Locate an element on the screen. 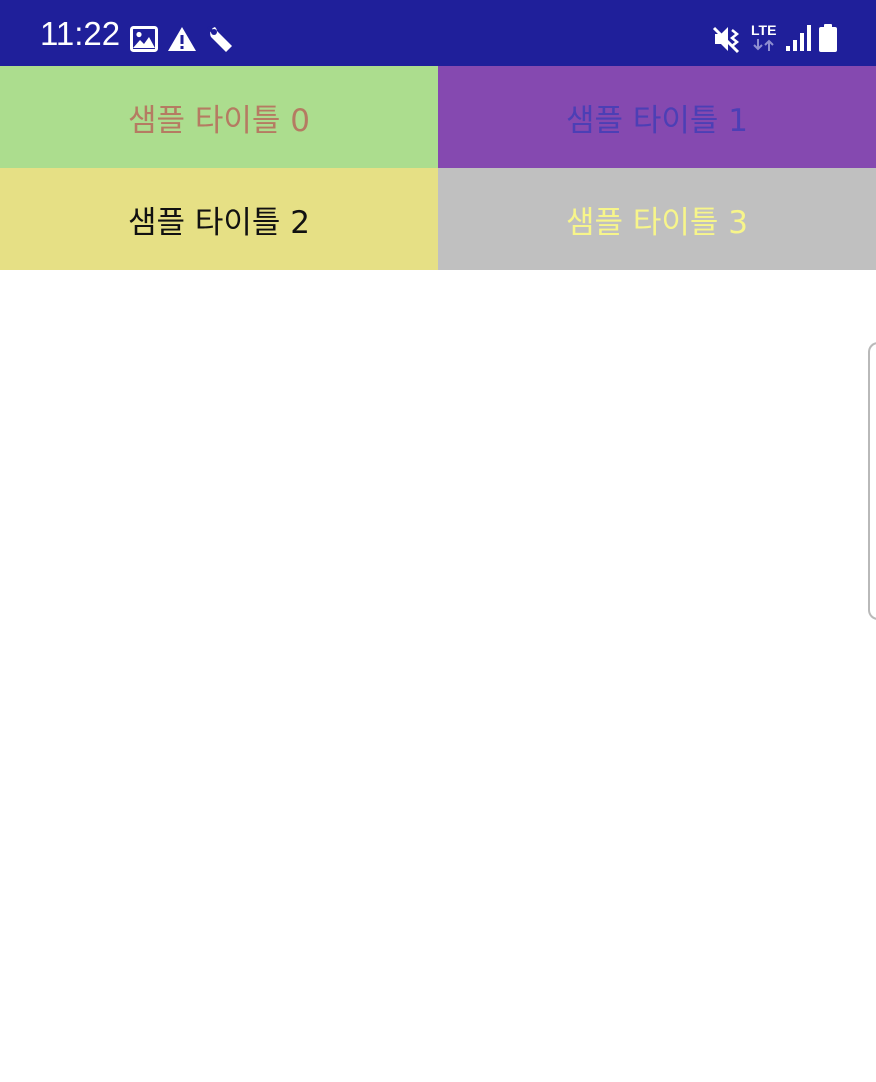 This screenshot has width=876, height=1082. tile-title: 샘플 타이틀 0 is located at coordinates (219, 120).